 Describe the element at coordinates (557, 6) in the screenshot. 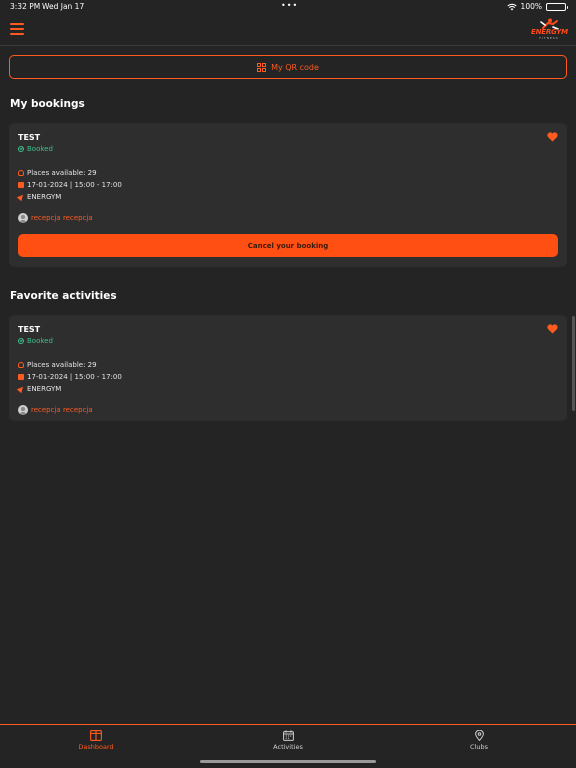

I see `battery-icon` at that location.